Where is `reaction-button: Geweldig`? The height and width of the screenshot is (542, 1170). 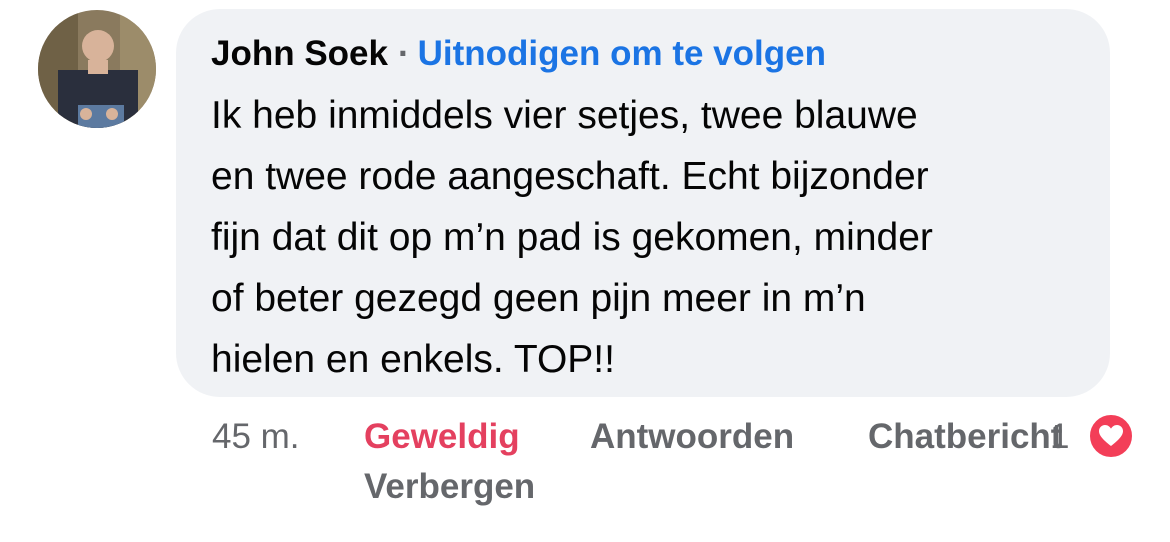
reaction-button: Geweldig is located at coordinates (442, 437).